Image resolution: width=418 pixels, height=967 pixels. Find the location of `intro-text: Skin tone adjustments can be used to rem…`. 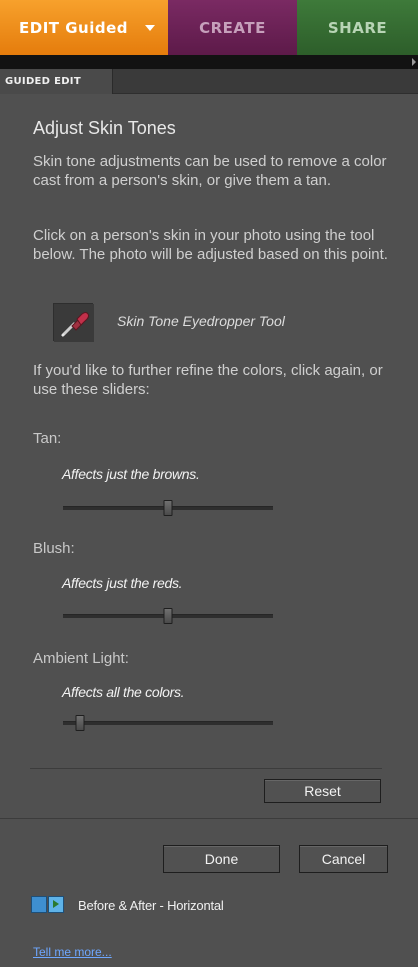

intro-text: Skin tone adjustments can be used to rem… is located at coordinates (210, 171).